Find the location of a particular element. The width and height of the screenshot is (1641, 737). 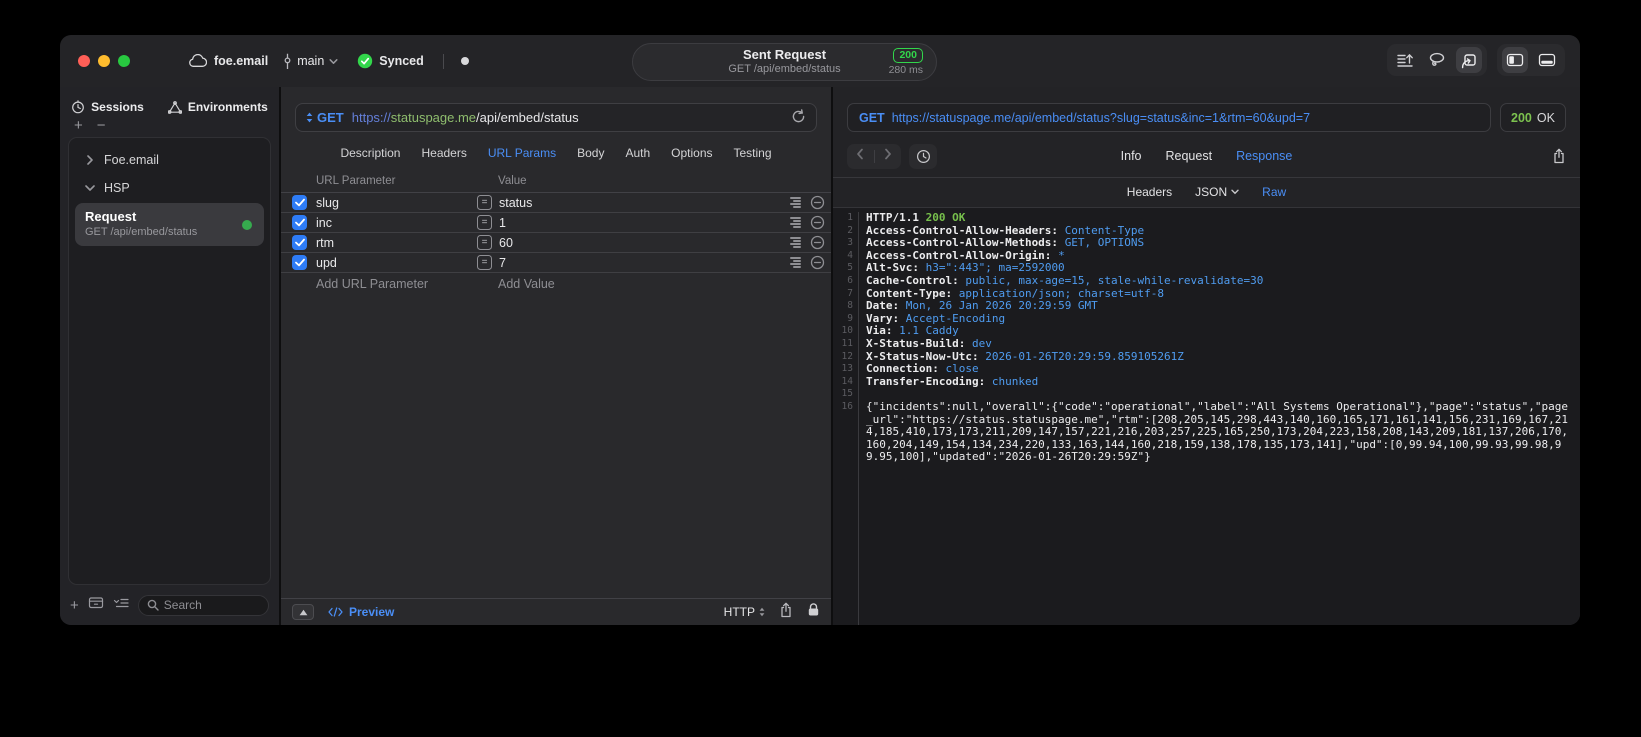

lasso-button is located at coordinates (1437, 60).